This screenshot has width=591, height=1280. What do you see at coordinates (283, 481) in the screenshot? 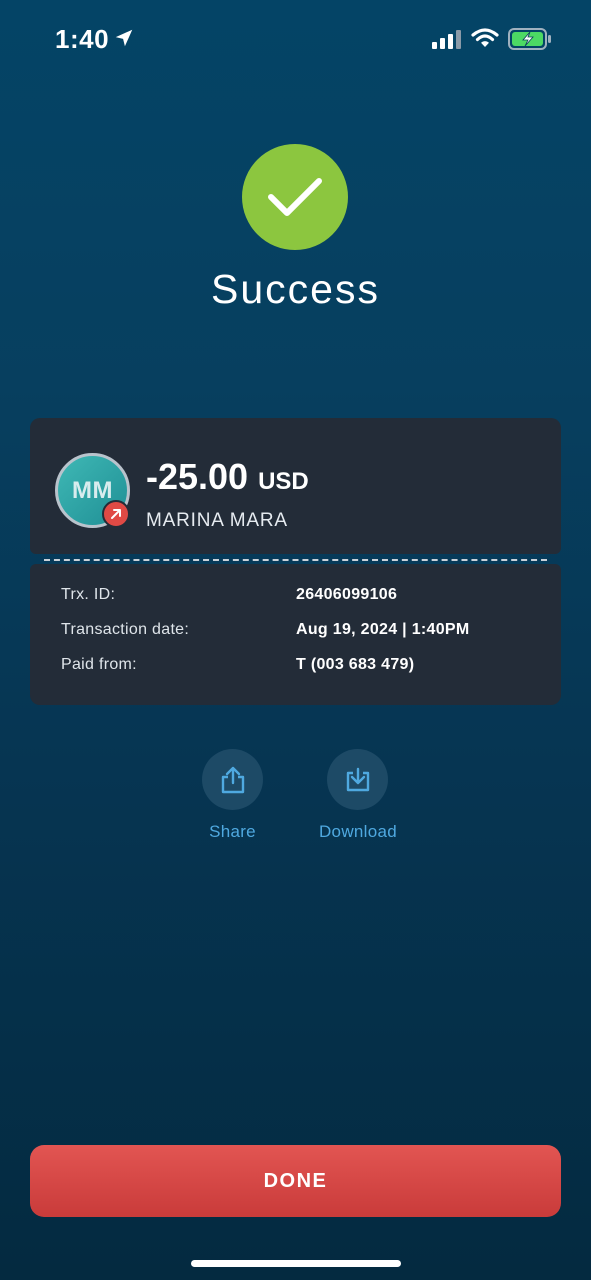
I see `transaction-currency: USD` at bounding box center [283, 481].